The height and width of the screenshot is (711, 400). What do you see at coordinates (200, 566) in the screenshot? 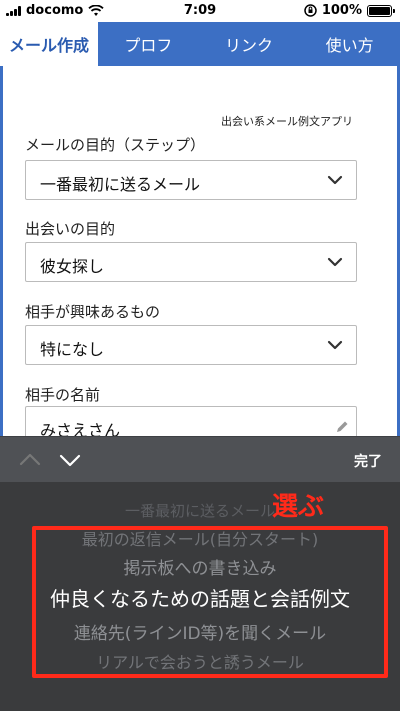
I see `picker-option: 掲示板への書き込み` at bounding box center [200, 566].